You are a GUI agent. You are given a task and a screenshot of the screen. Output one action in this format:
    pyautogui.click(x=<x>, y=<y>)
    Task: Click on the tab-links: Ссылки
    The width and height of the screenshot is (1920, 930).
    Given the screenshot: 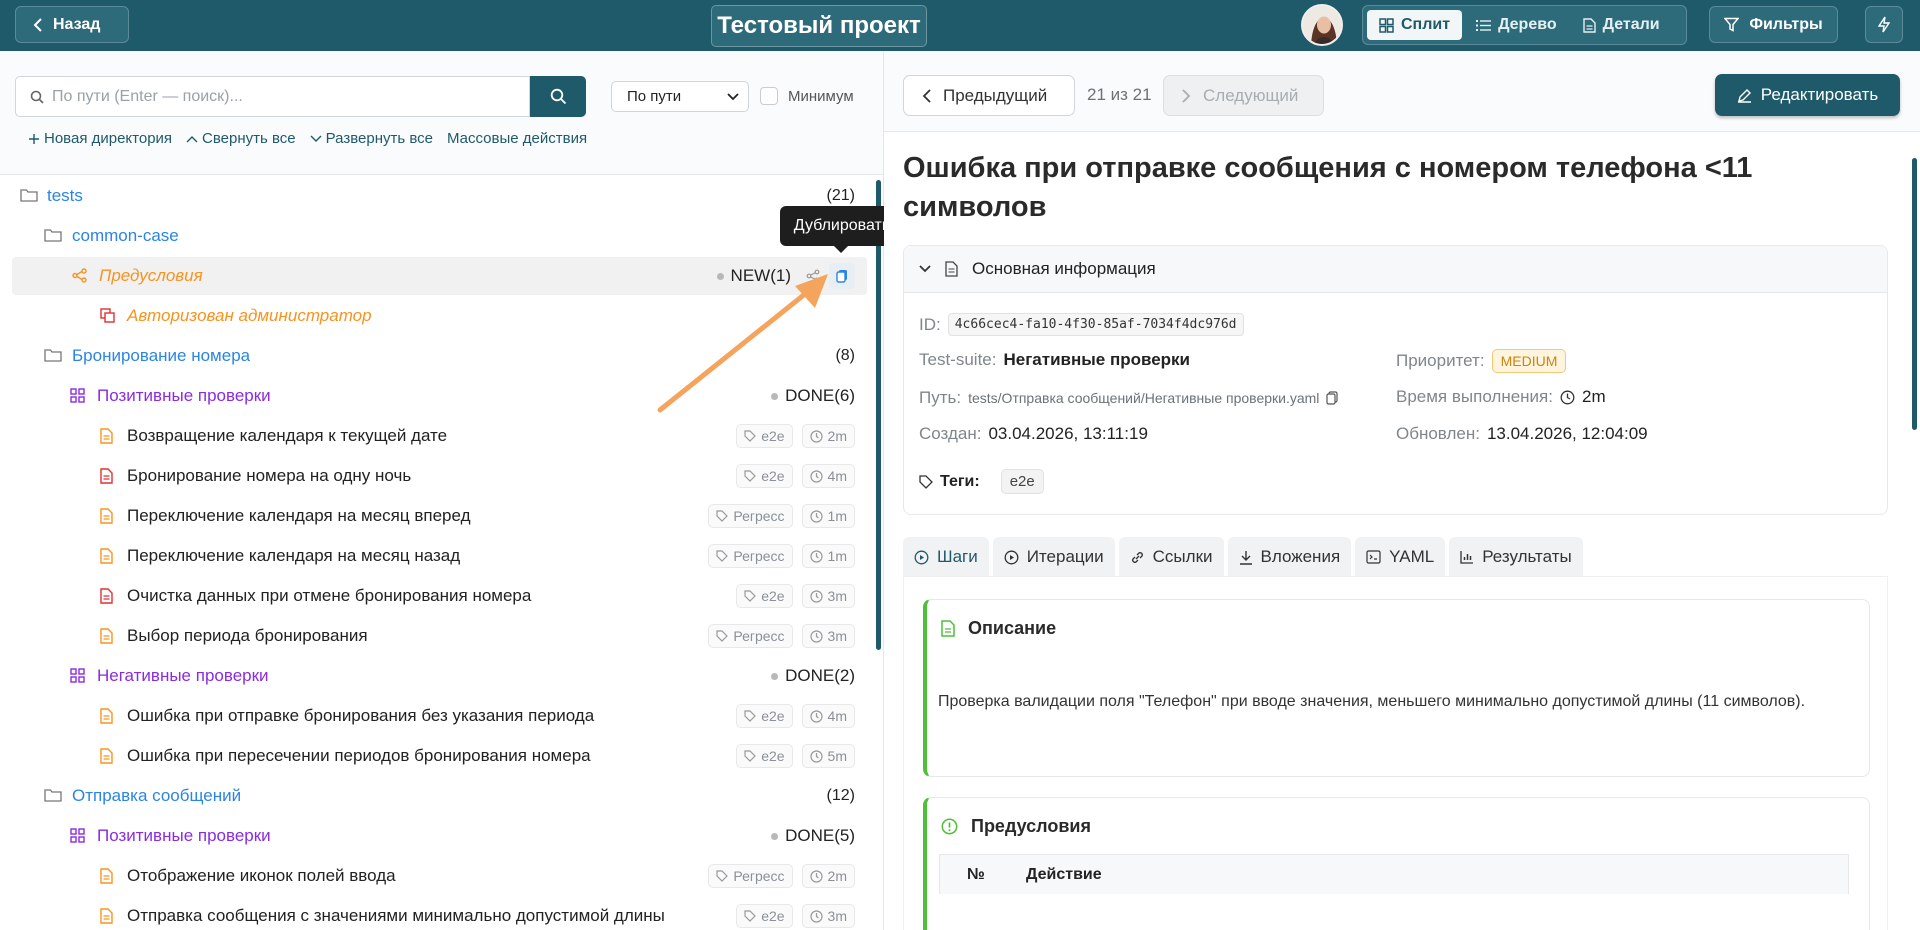 What is the action you would take?
    pyautogui.click(x=1171, y=557)
    